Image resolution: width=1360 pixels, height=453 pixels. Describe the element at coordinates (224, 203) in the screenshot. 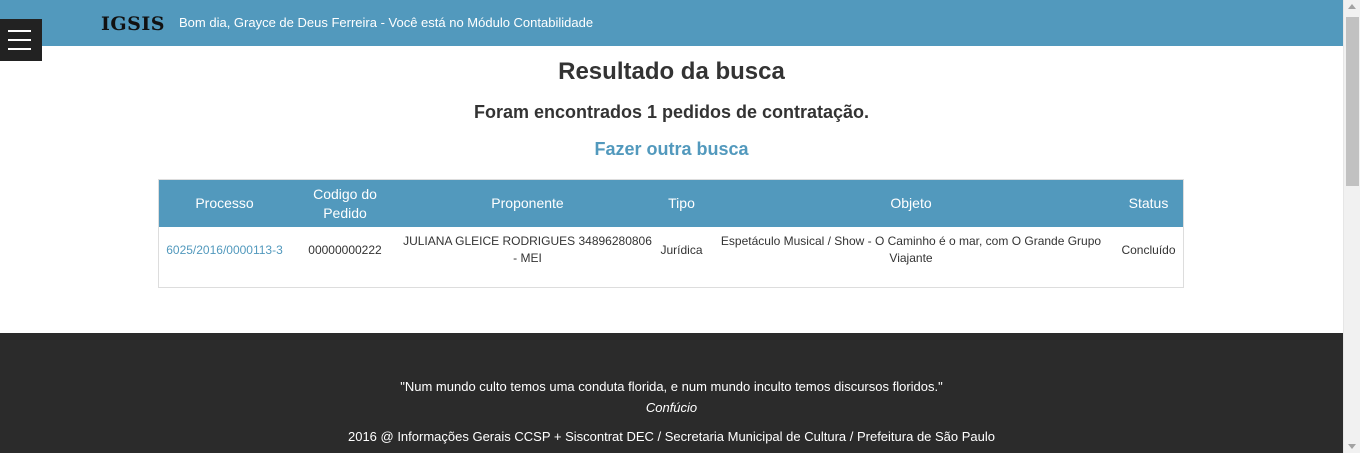

I see `column-header-processo: Processo` at that location.